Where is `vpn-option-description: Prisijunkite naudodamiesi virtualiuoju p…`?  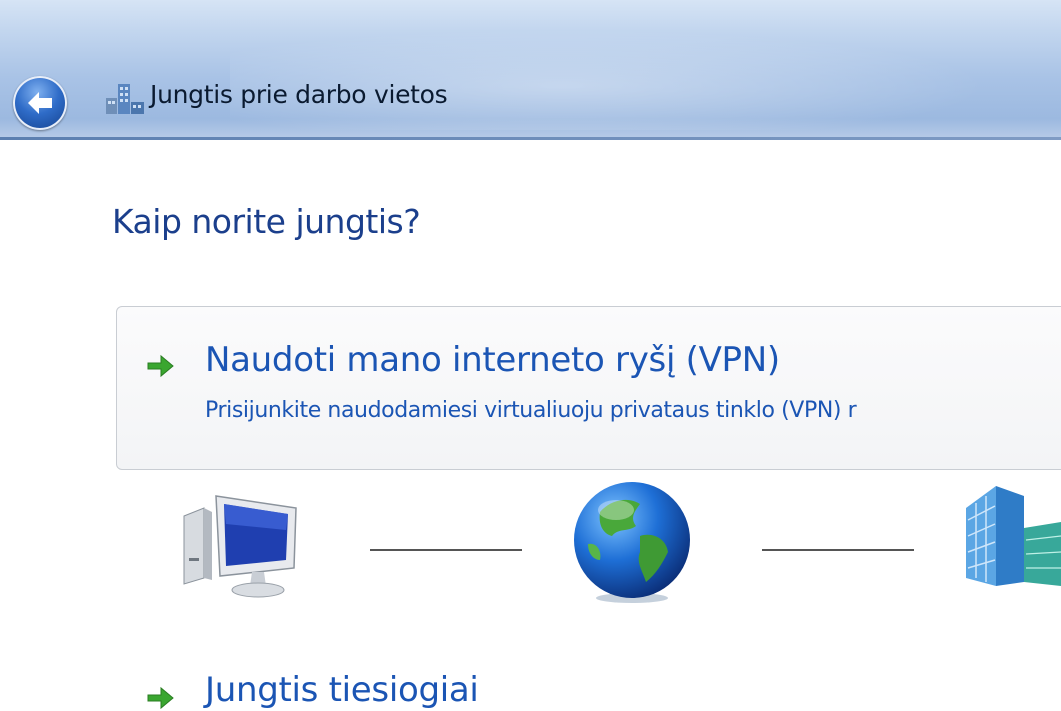
vpn-option-description: Prisijunkite naudodamiesi virtualiuoju p… is located at coordinates (531, 410).